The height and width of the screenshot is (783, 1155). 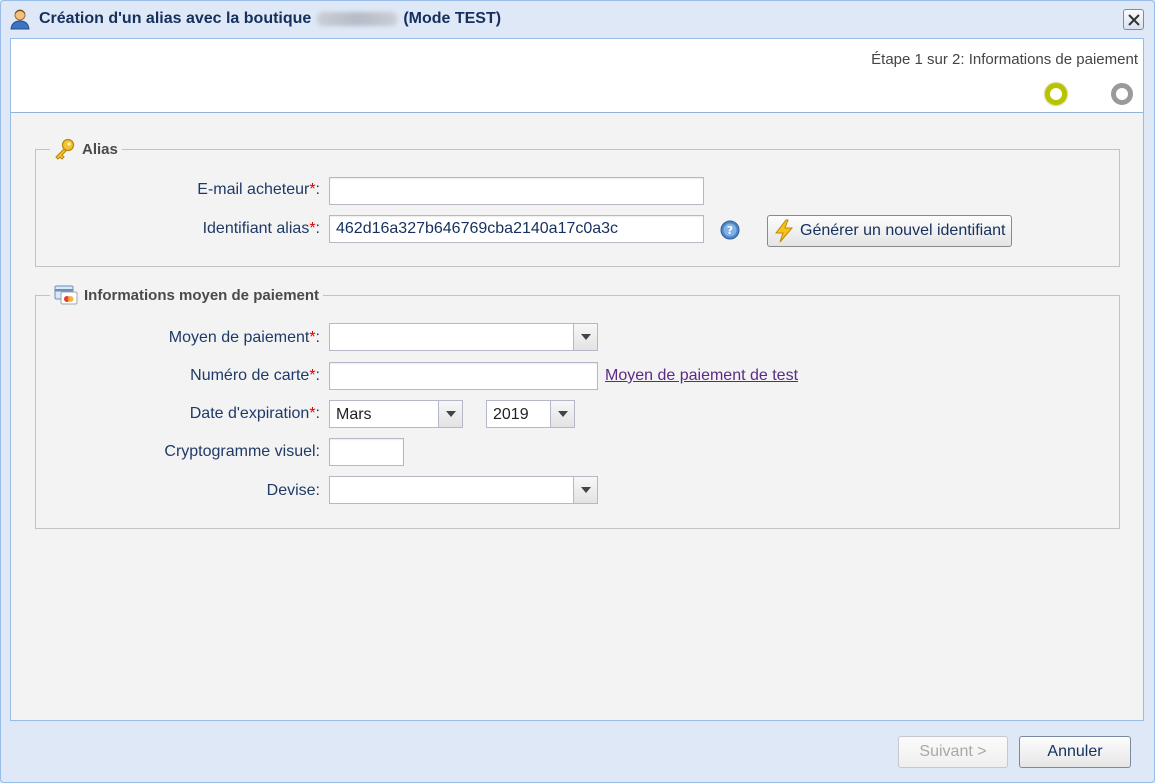 I want to click on test-payment-method-link: Moyen de paiement de test, so click(x=701, y=376).